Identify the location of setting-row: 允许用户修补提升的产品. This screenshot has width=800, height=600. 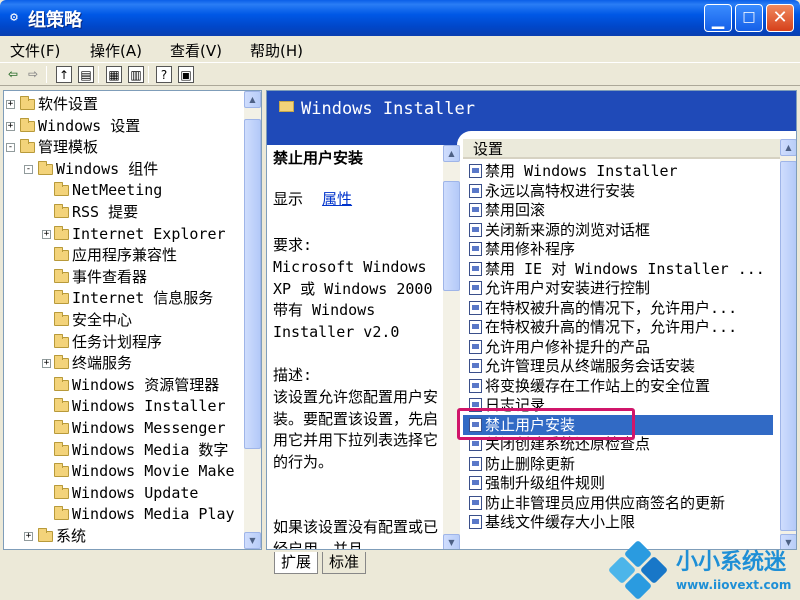
(618, 347).